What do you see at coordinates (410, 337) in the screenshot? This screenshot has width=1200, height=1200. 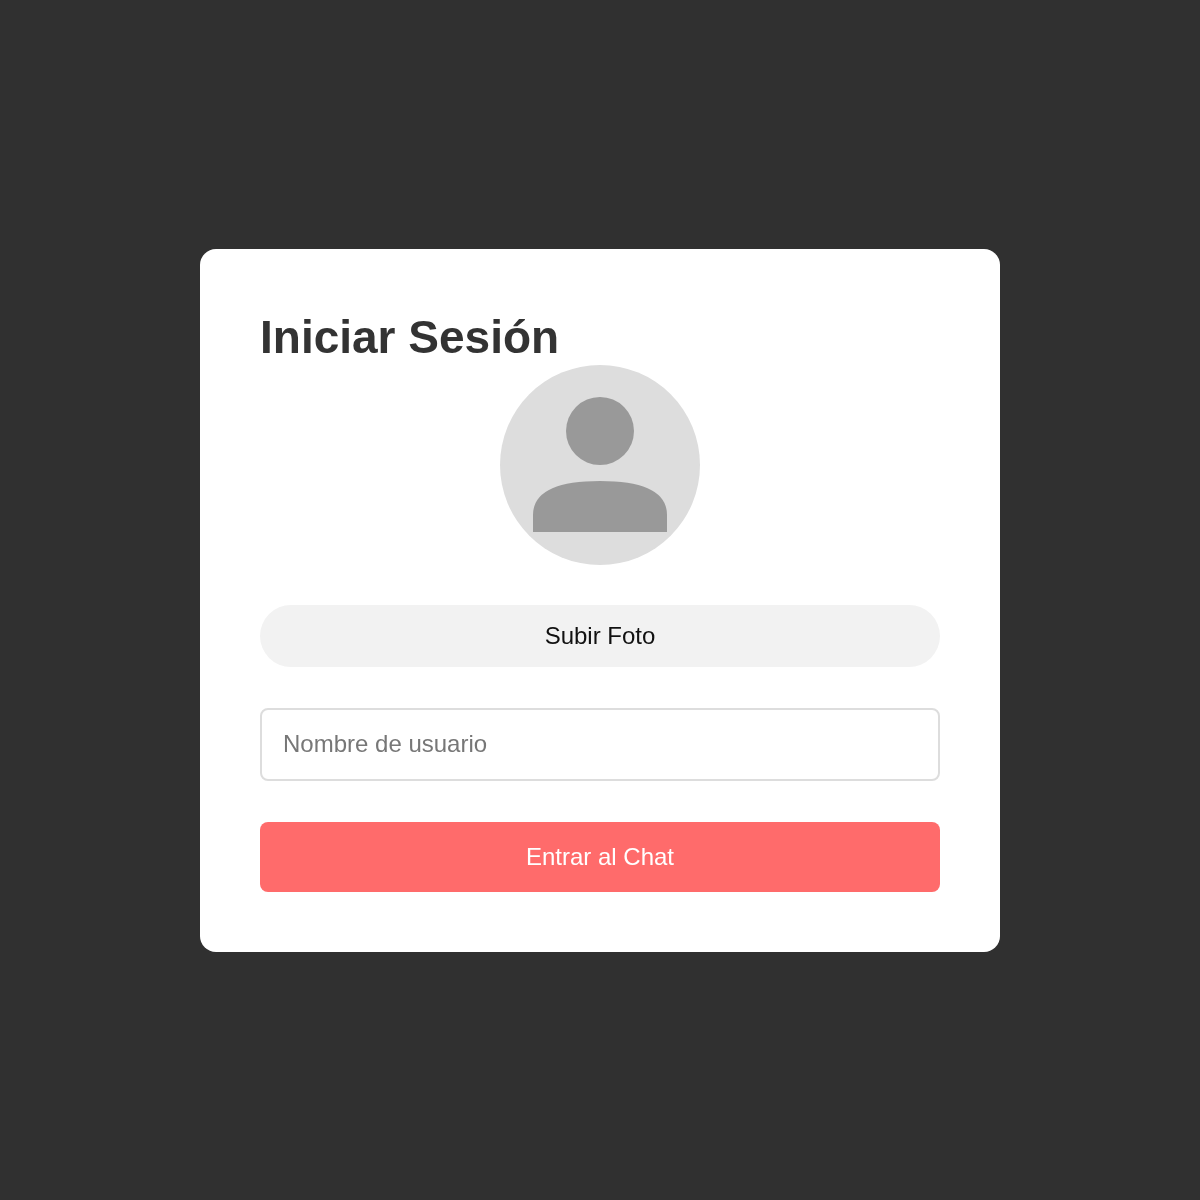 I see `login-title: Iniciar Sesión` at bounding box center [410, 337].